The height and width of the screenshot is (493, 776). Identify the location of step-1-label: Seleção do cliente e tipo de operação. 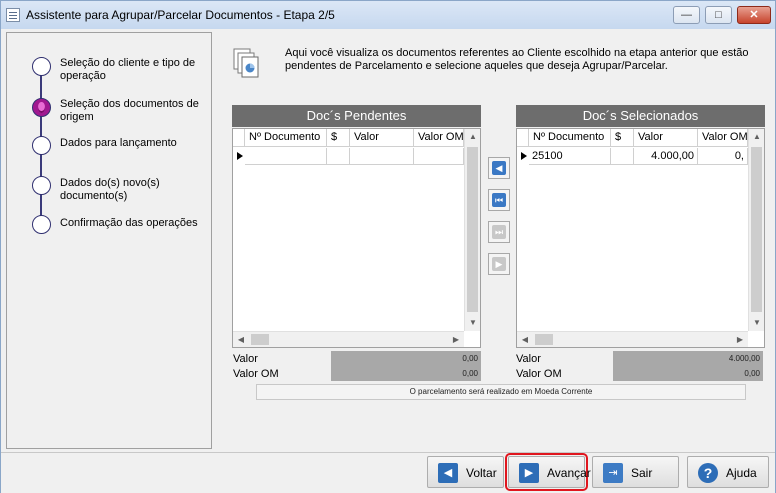
(128, 69).